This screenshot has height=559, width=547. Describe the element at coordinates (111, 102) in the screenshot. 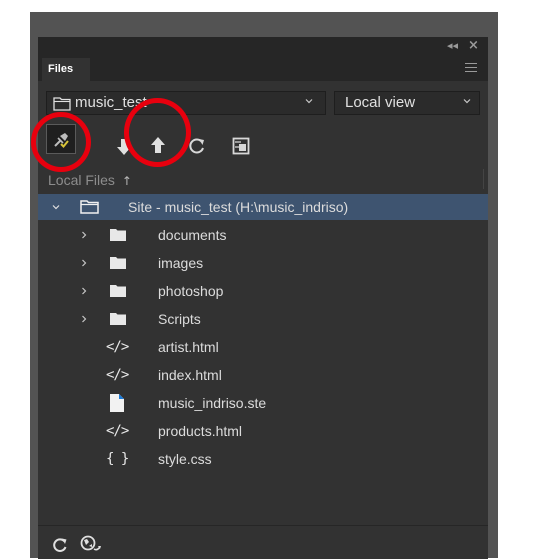

I see `site-select-value: music_test` at that location.